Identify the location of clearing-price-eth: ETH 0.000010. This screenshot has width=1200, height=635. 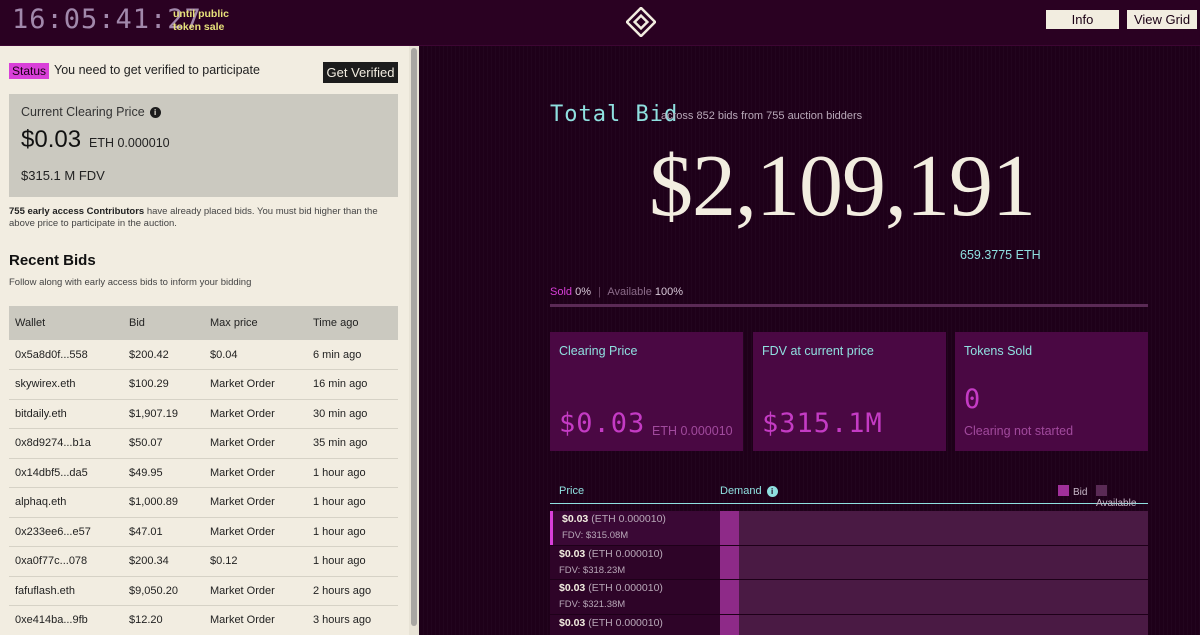
(129, 143).